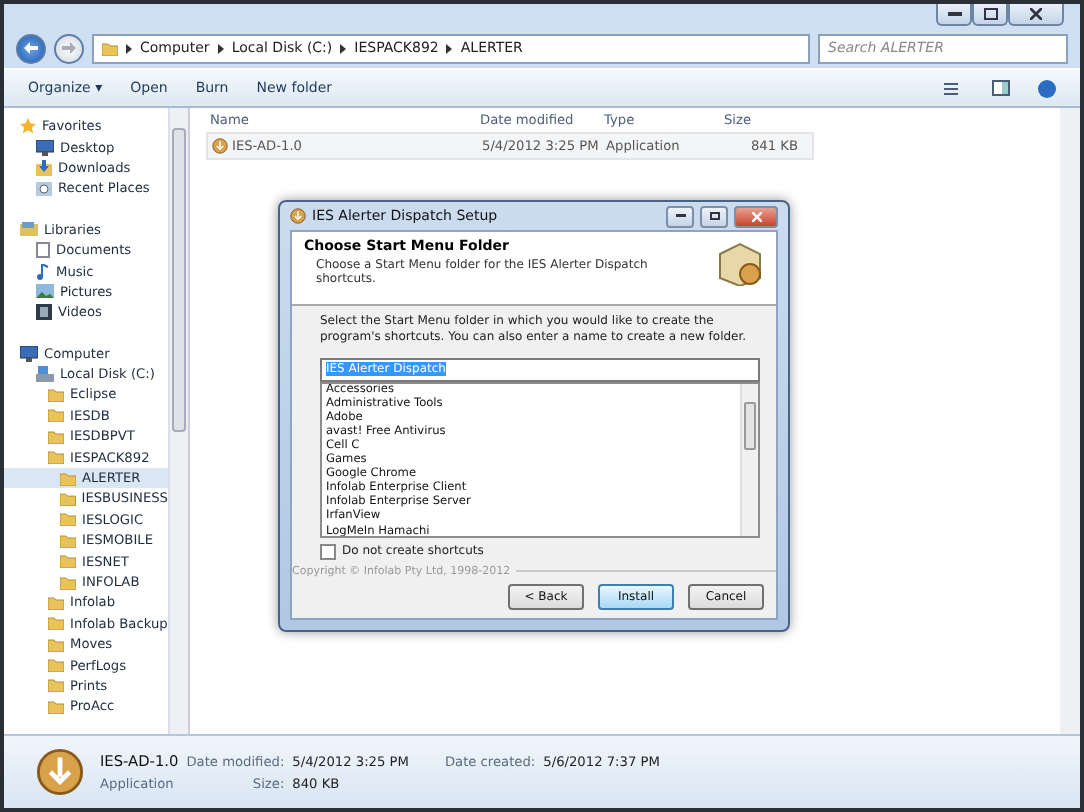 This screenshot has width=1084, height=812. I want to click on forward-button, so click(69, 48).